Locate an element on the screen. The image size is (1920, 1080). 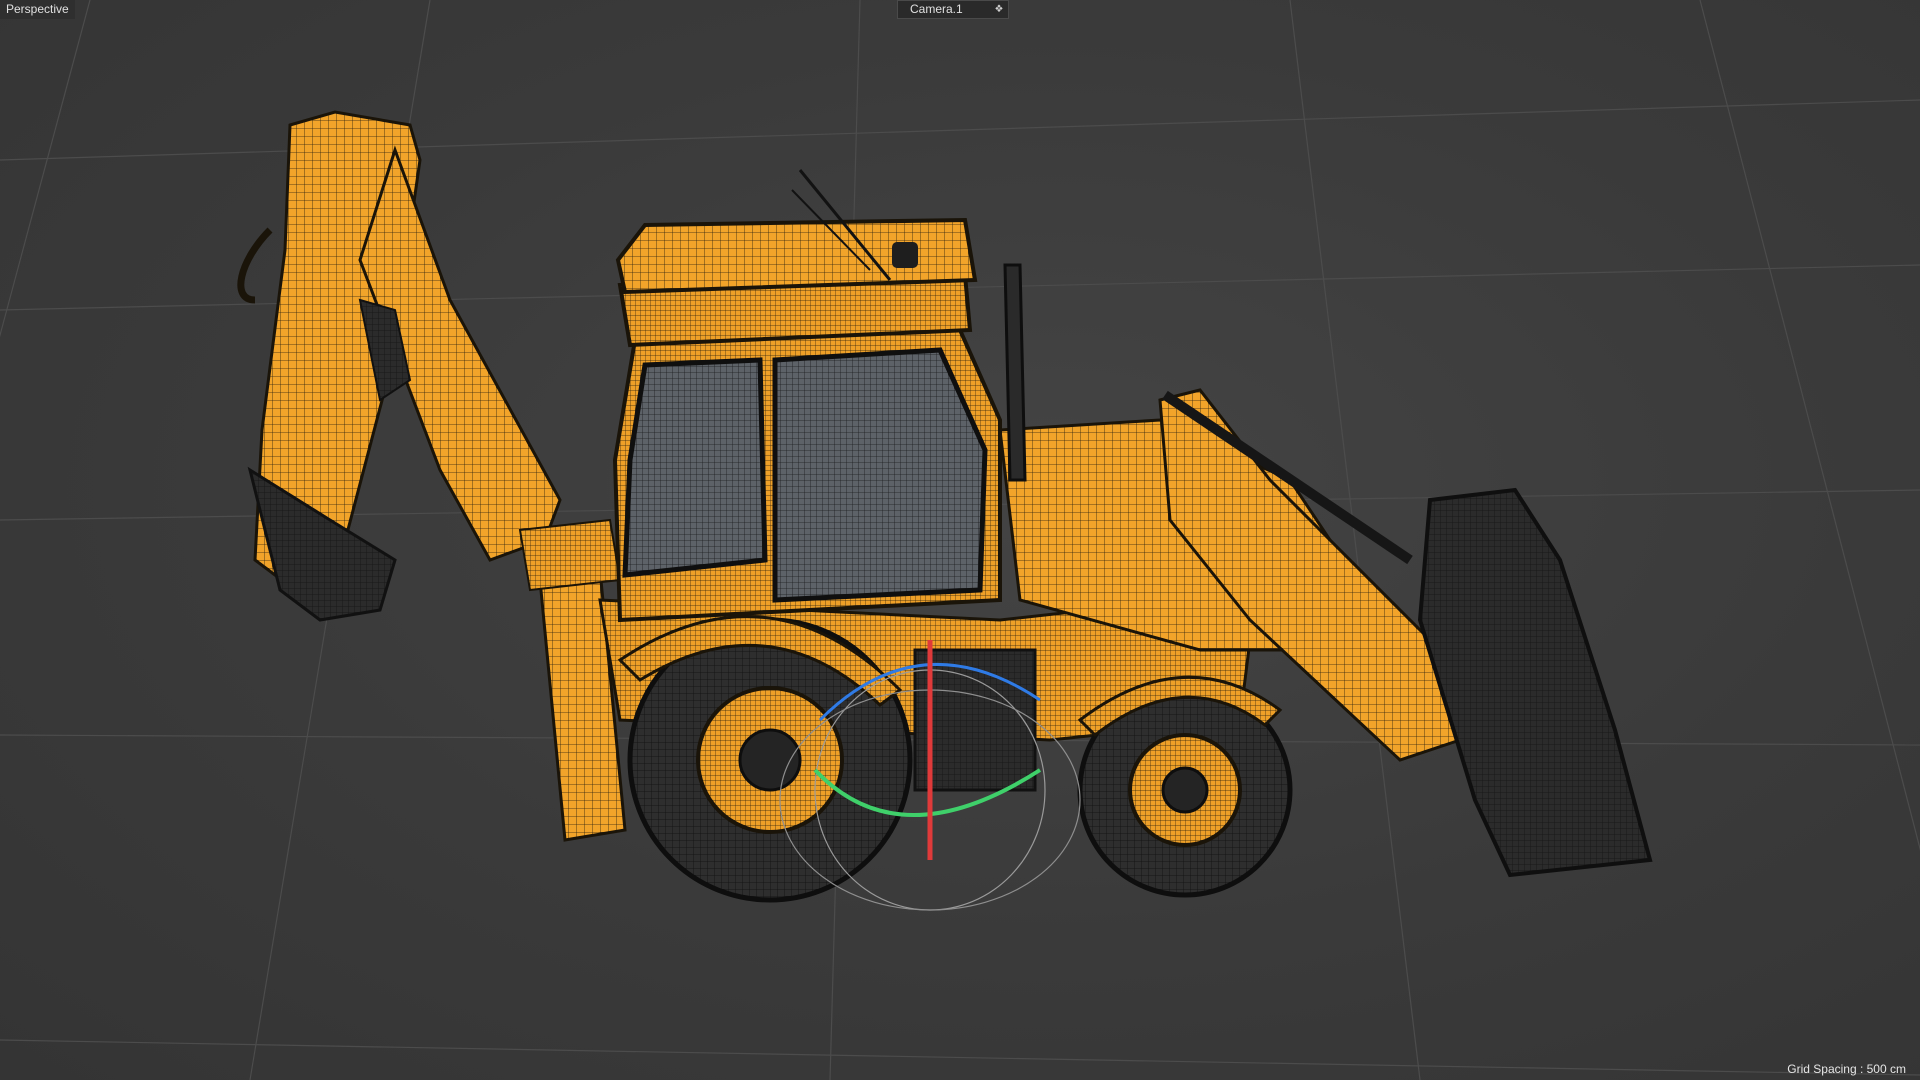
loader-bucket is located at coordinates (1535, 682).